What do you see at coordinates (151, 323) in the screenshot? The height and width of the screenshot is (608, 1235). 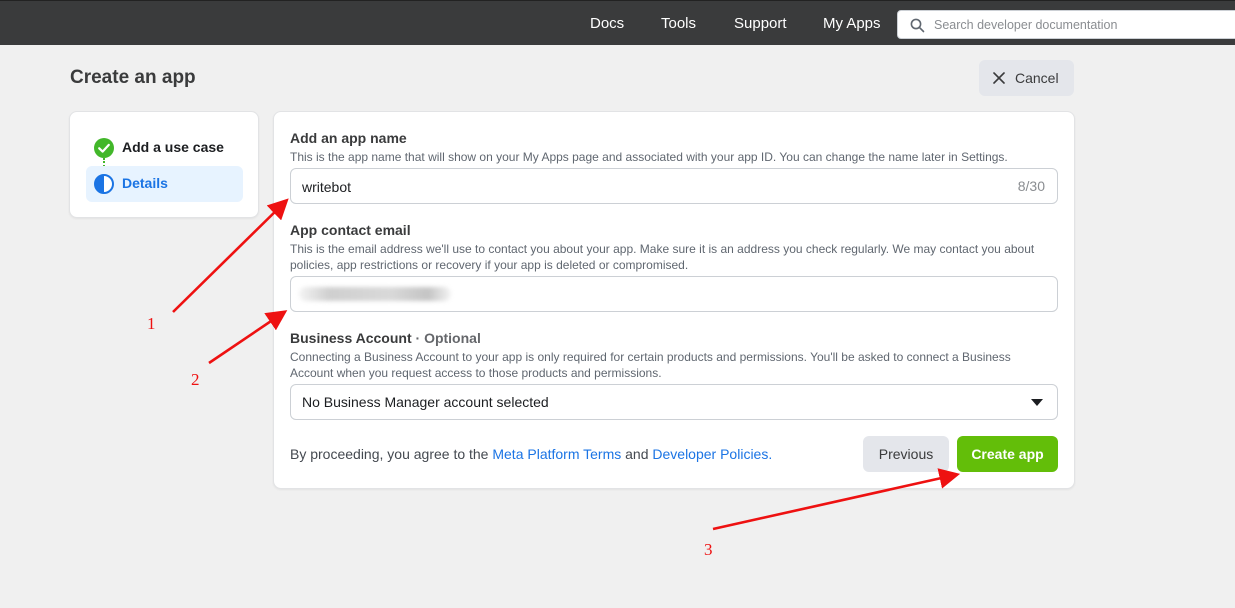 I see `annotation-label-1: 1` at bounding box center [151, 323].